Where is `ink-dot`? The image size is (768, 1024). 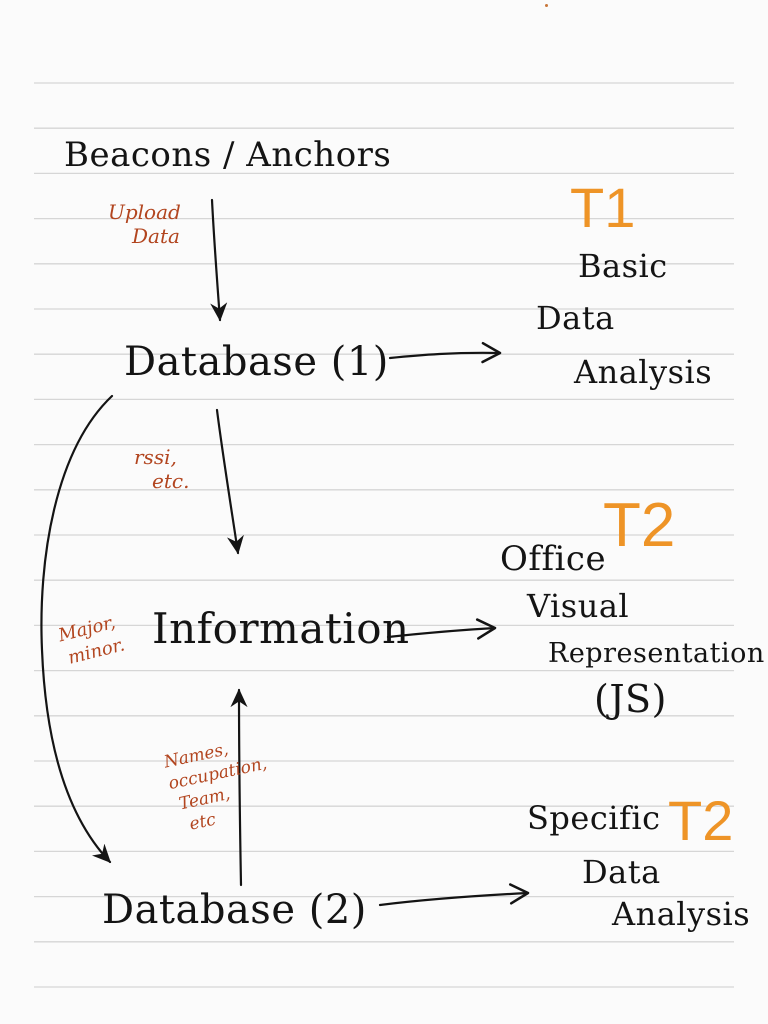 ink-dot is located at coordinates (546, 5).